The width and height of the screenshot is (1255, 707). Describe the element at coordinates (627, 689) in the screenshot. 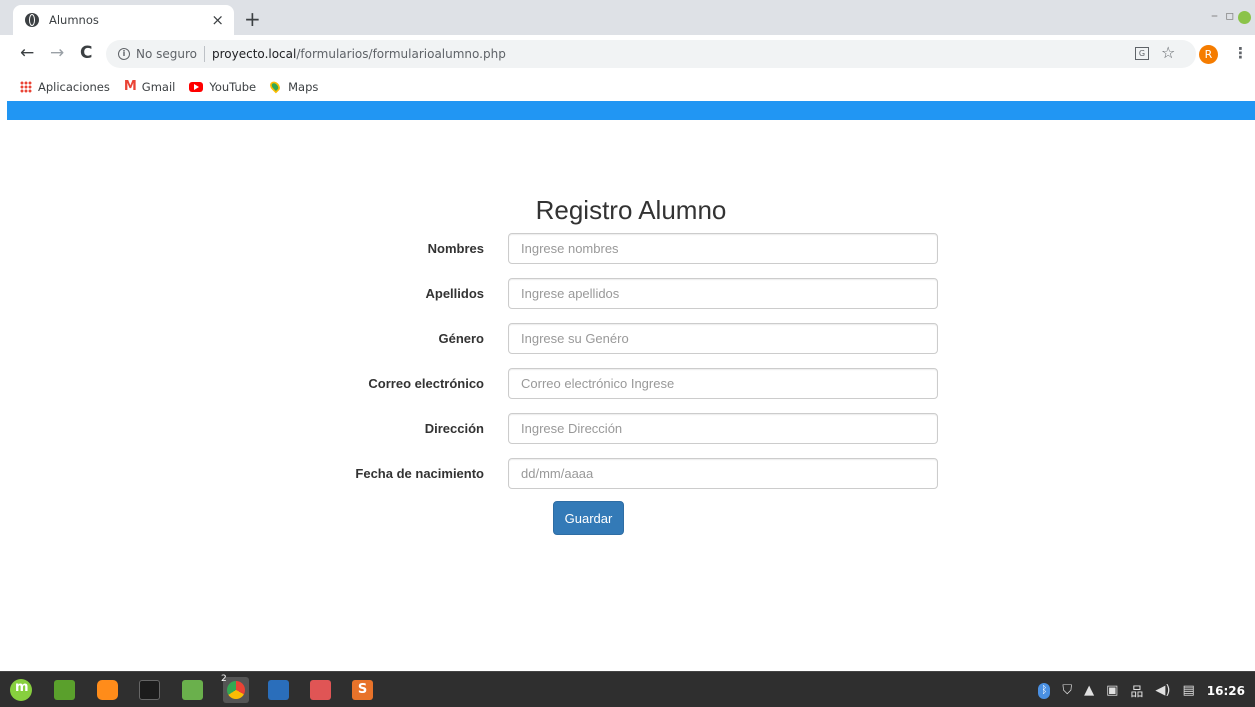

I see `os-taskbar: 2 S ᛒ ⛉ ▲ ▣ 品 ◀) ▤ 16:26` at that location.